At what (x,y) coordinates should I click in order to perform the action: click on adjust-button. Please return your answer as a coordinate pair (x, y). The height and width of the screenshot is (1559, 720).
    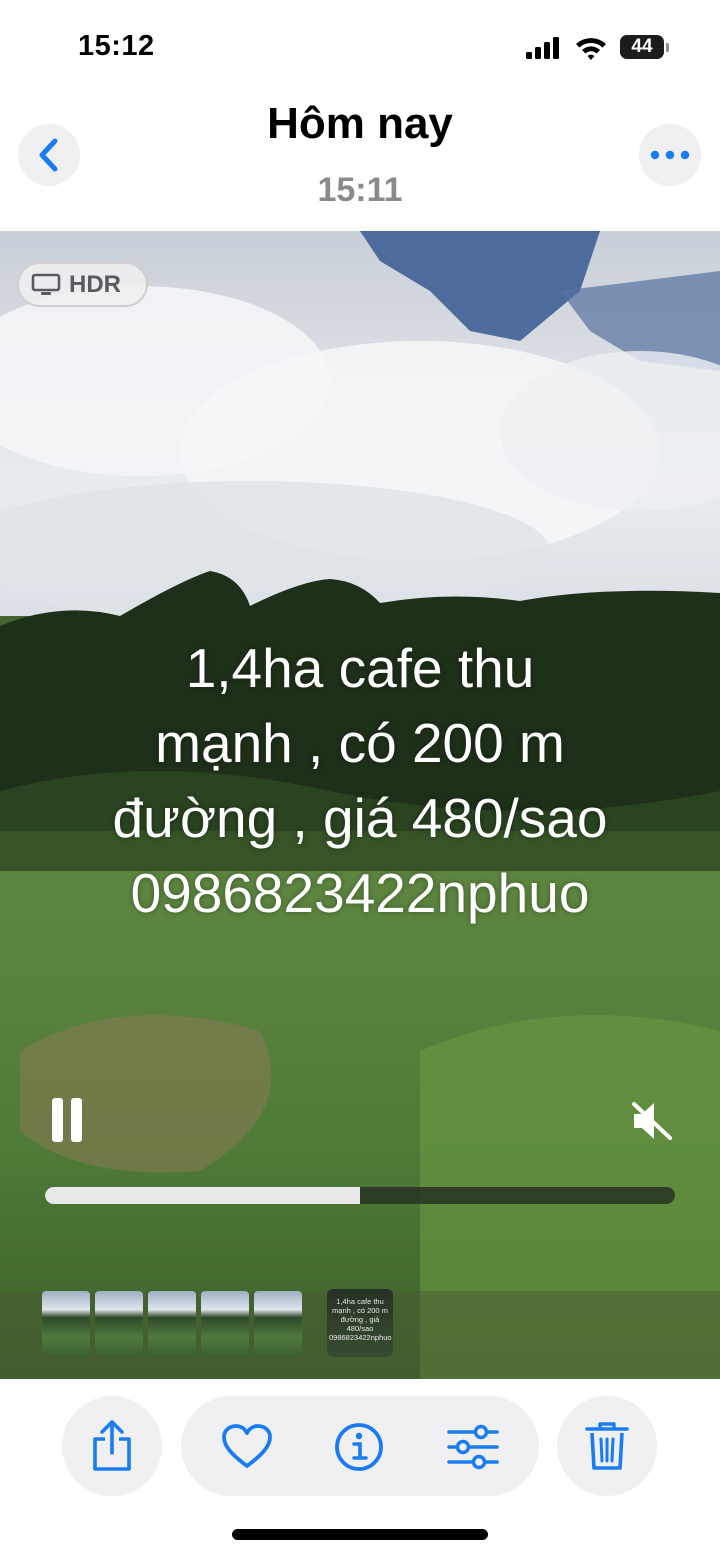
    Looking at the image, I should click on (473, 1447).